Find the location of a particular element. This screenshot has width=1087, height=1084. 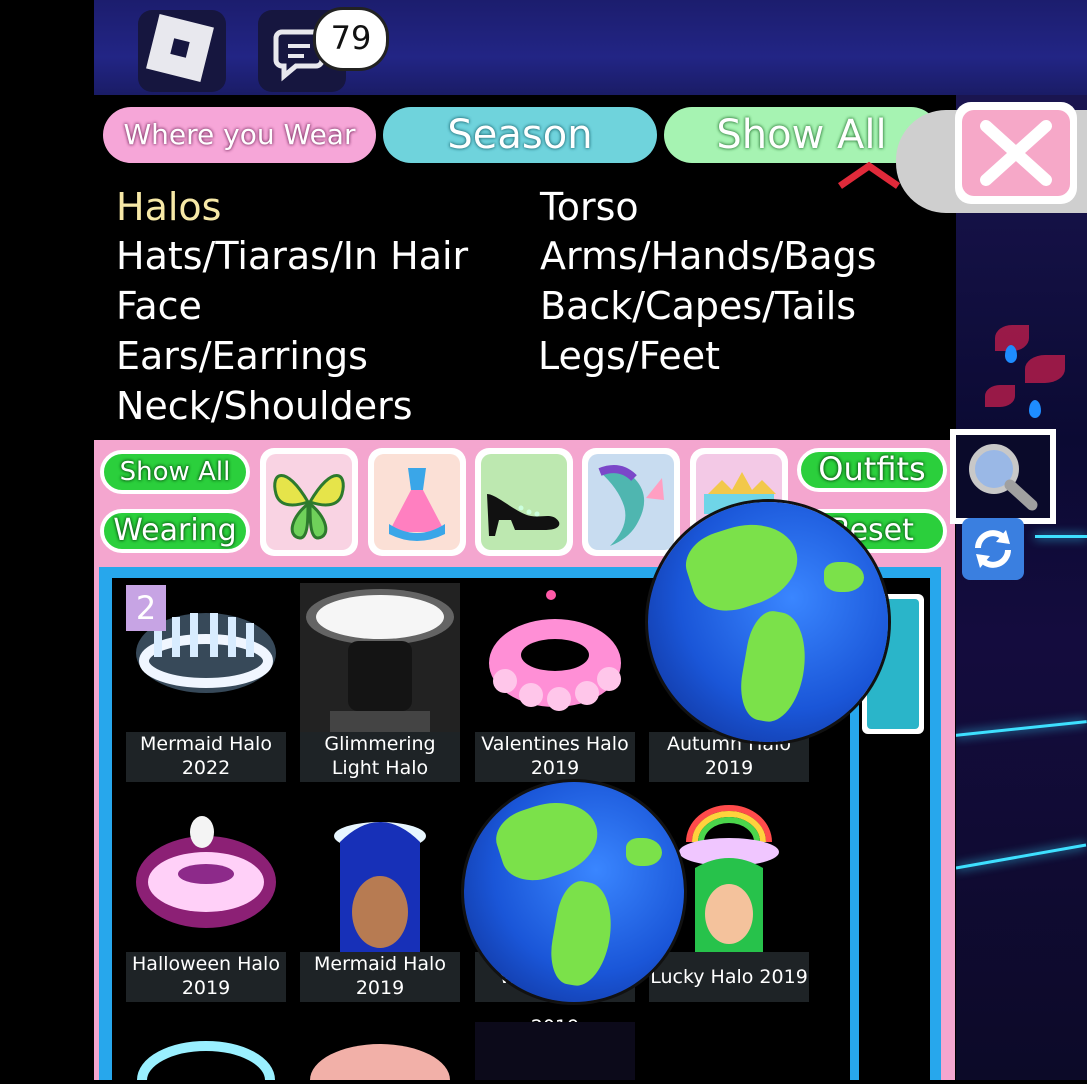

wings-category-tile is located at coordinates (309, 502).